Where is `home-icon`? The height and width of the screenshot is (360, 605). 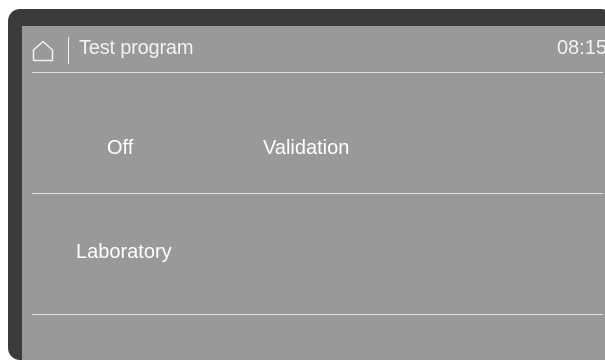
home-icon is located at coordinates (43, 51).